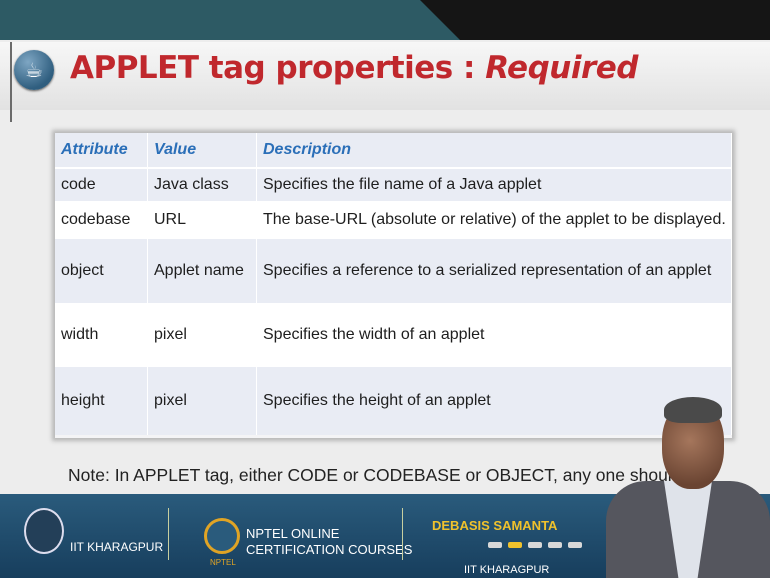 Image resolution: width=770 pixels, height=578 pixels. What do you see at coordinates (11, 82) in the screenshot?
I see `left-divider` at bounding box center [11, 82].